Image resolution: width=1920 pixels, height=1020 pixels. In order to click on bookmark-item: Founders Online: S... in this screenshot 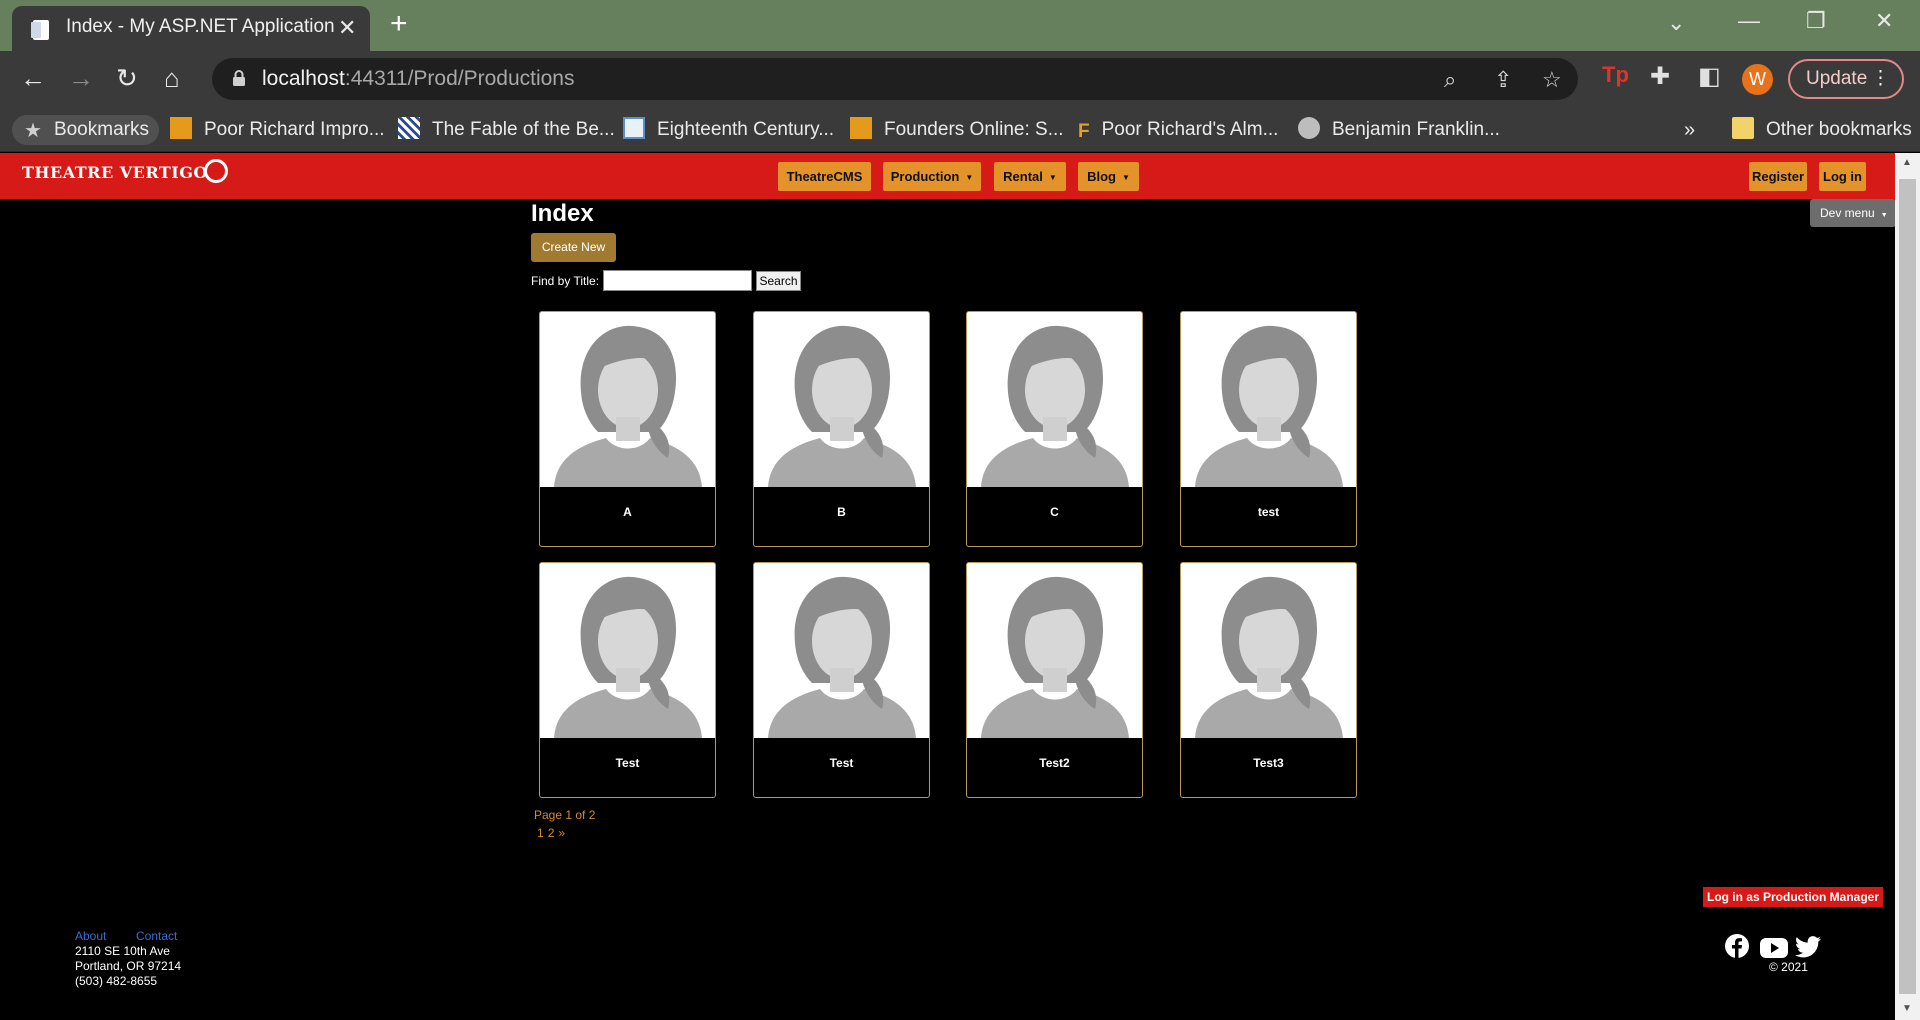, I will do `click(957, 130)`.